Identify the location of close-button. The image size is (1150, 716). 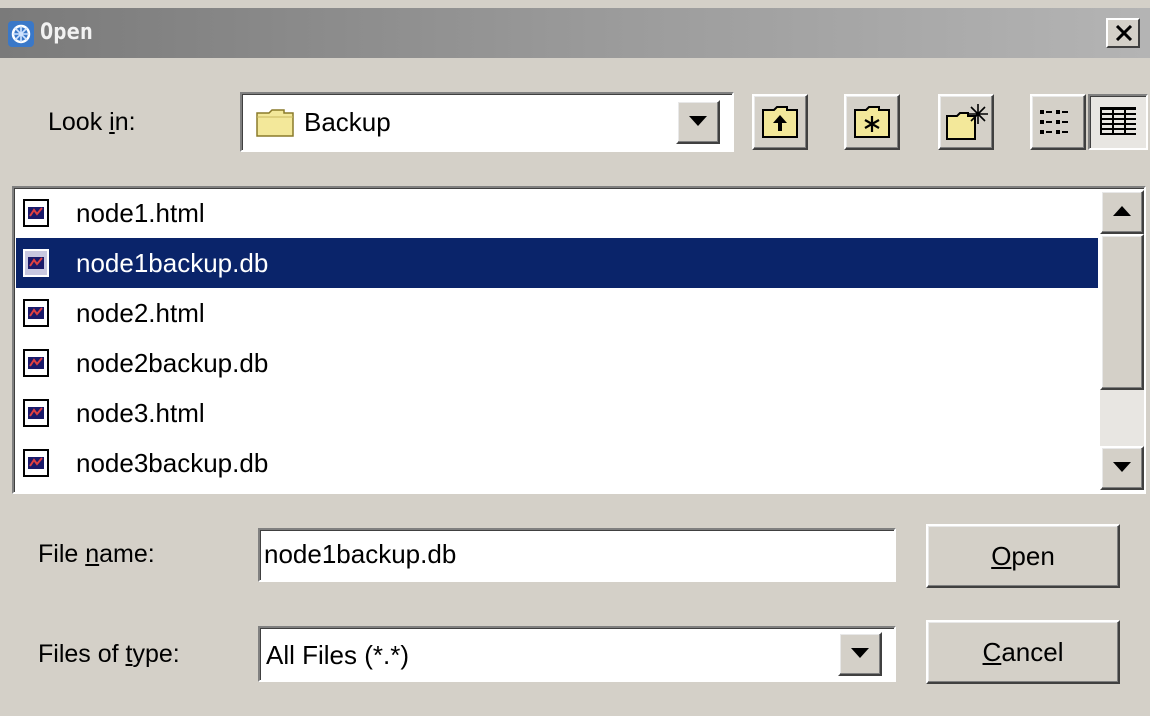
(1123, 33).